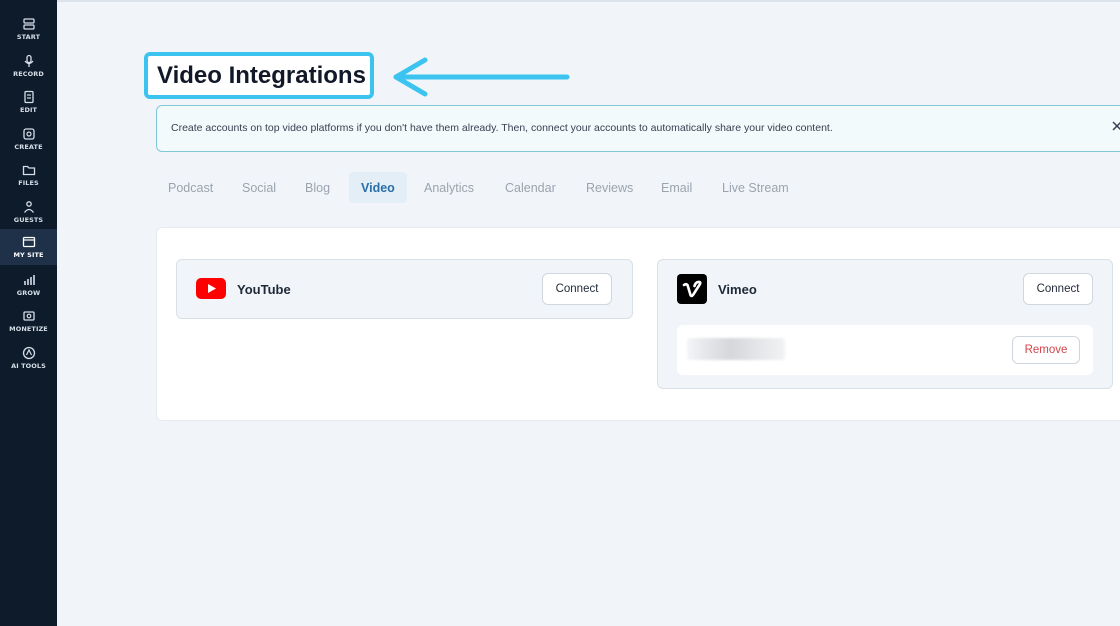  I want to click on tab-podcast: Podcast, so click(190, 187).